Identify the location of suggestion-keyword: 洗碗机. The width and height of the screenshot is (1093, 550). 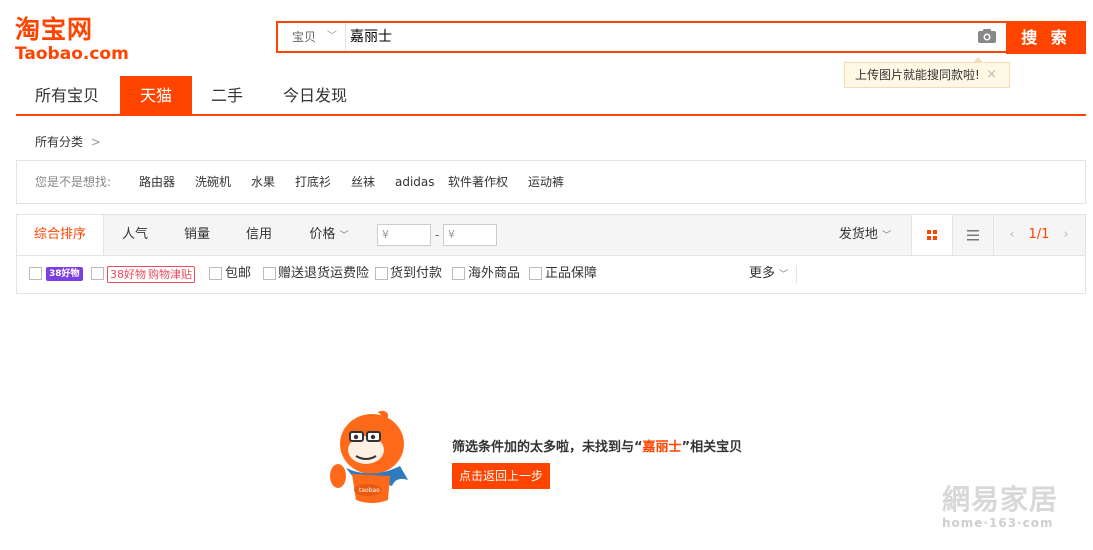
(213, 182).